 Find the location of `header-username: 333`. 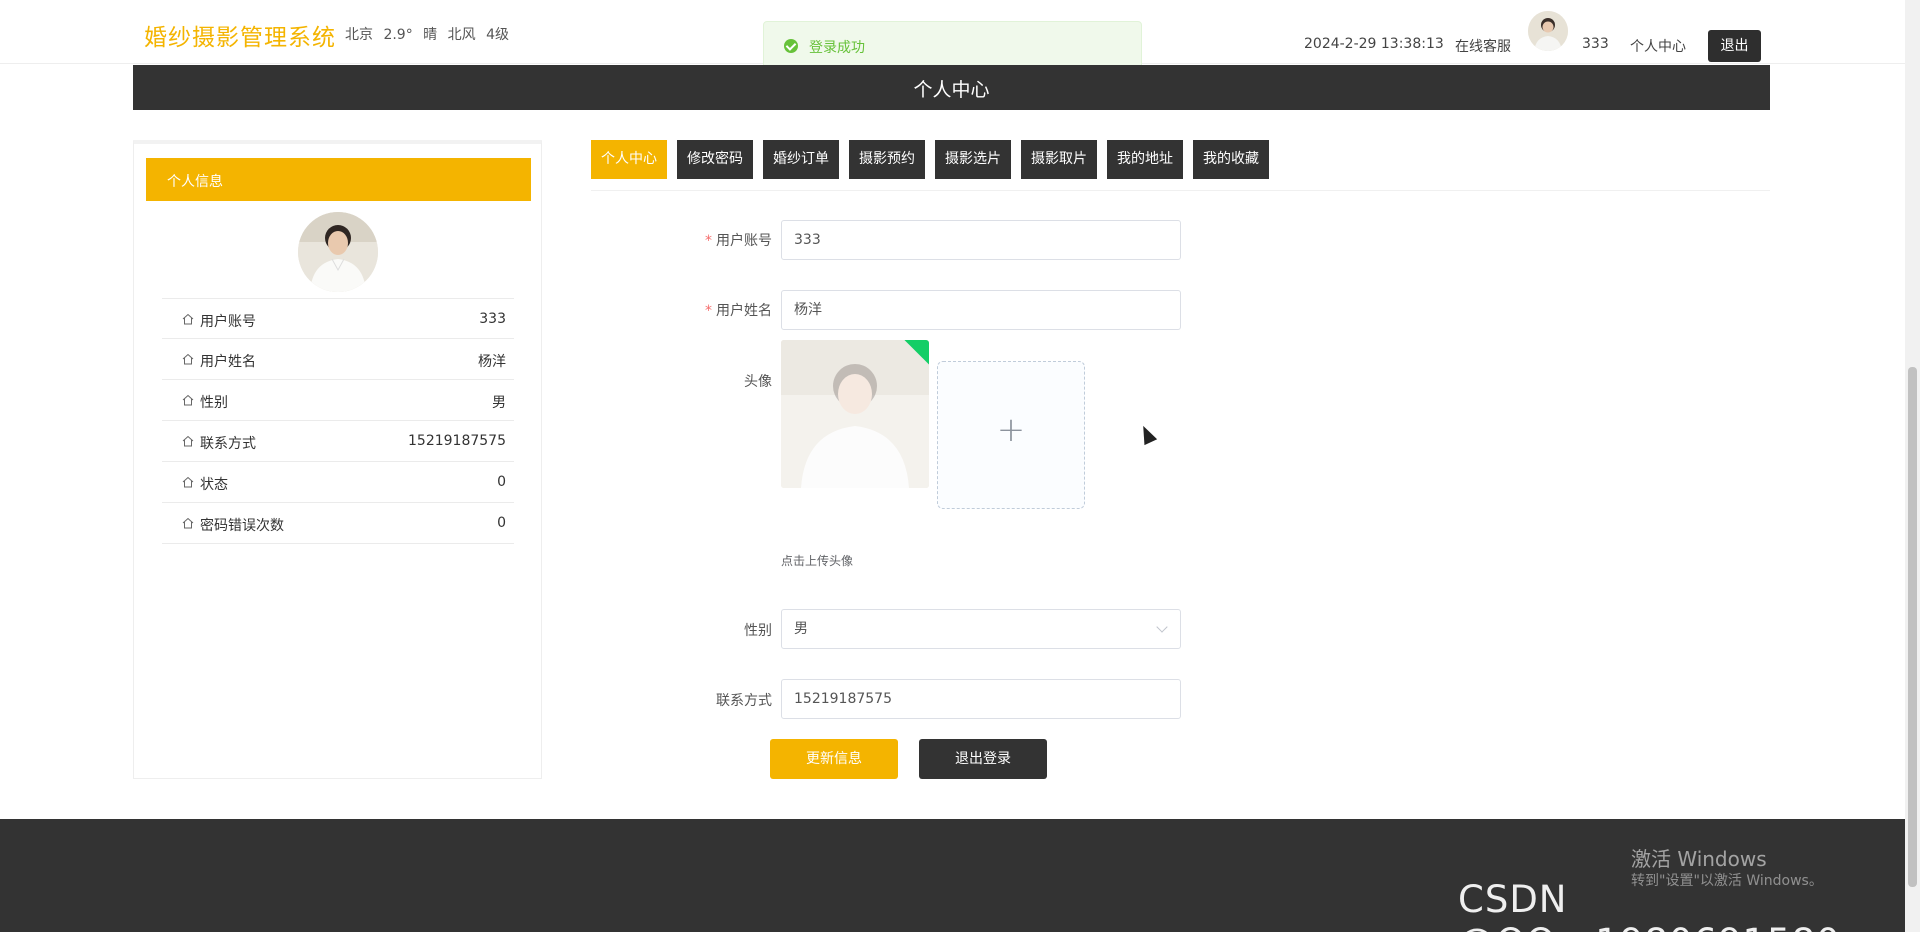

header-username: 333 is located at coordinates (1595, 47).